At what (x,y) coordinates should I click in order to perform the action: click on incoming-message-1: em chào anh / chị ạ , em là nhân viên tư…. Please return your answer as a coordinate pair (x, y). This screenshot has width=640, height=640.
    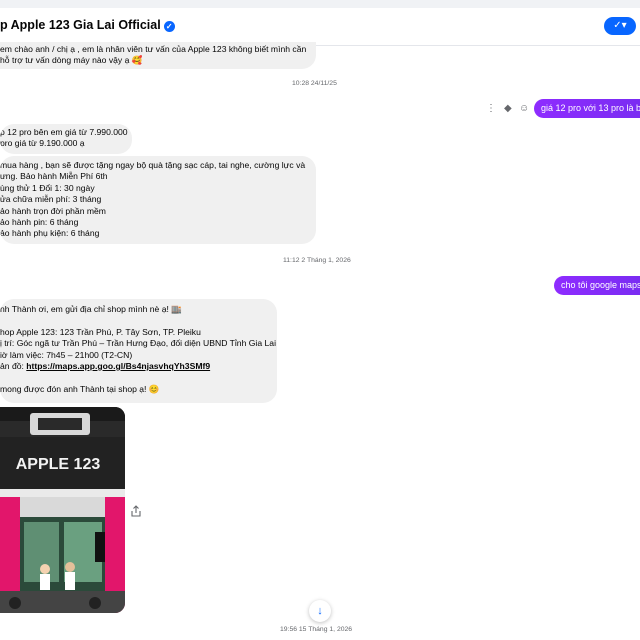
    Looking at the image, I should click on (158, 55).